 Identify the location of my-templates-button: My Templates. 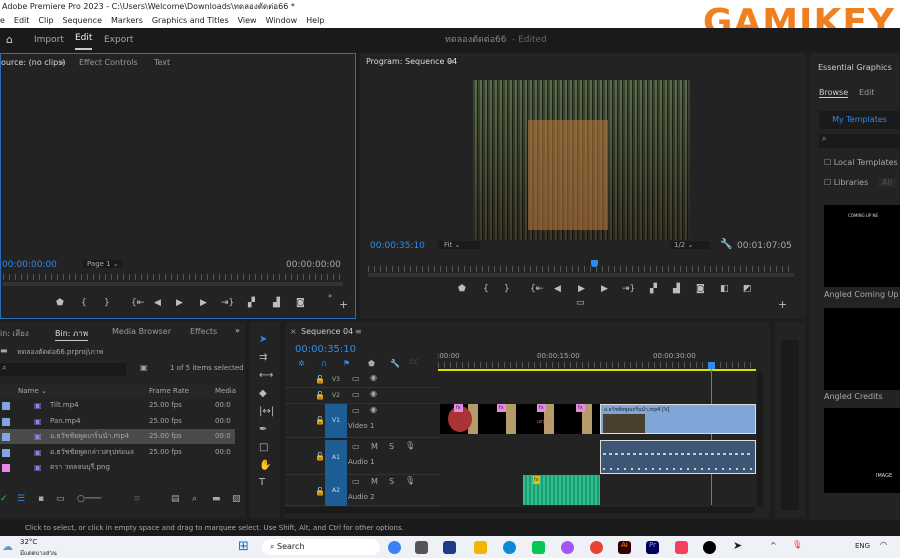
(859, 120).